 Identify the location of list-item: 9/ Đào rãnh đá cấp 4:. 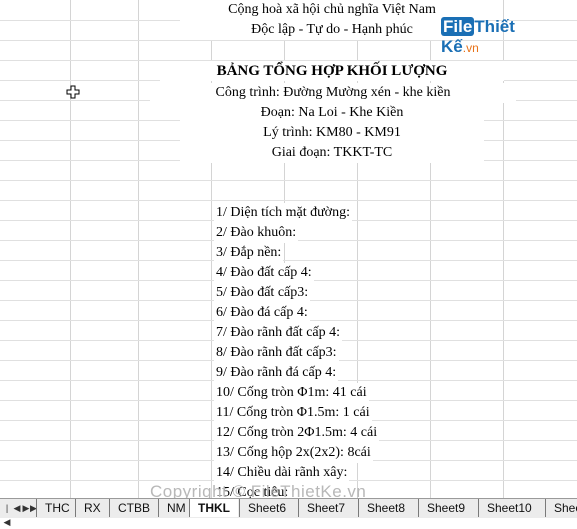
(276, 373).